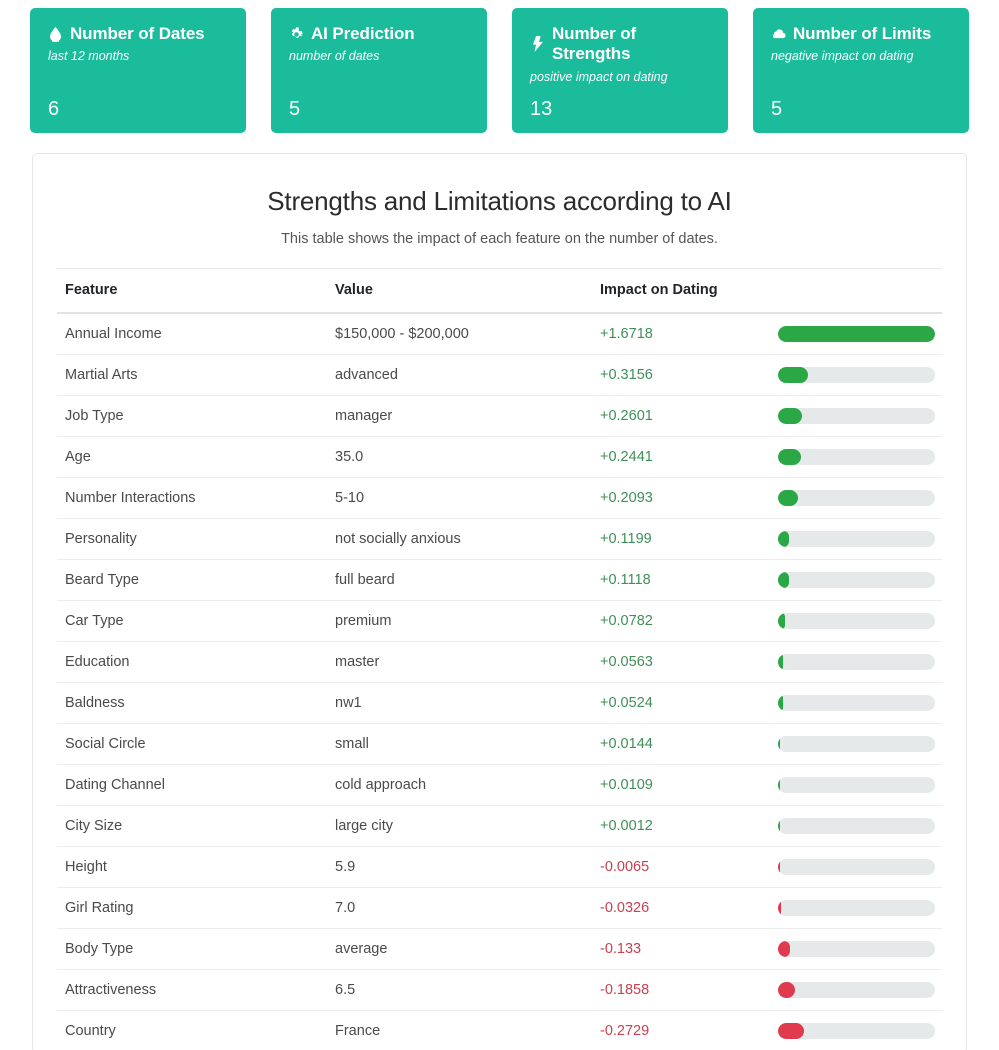 The width and height of the screenshot is (999, 1050). What do you see at coordinates (681, 949) in the screenshot?
I see `cell-impact-score: -0.133` at bounding box center [681, 949].